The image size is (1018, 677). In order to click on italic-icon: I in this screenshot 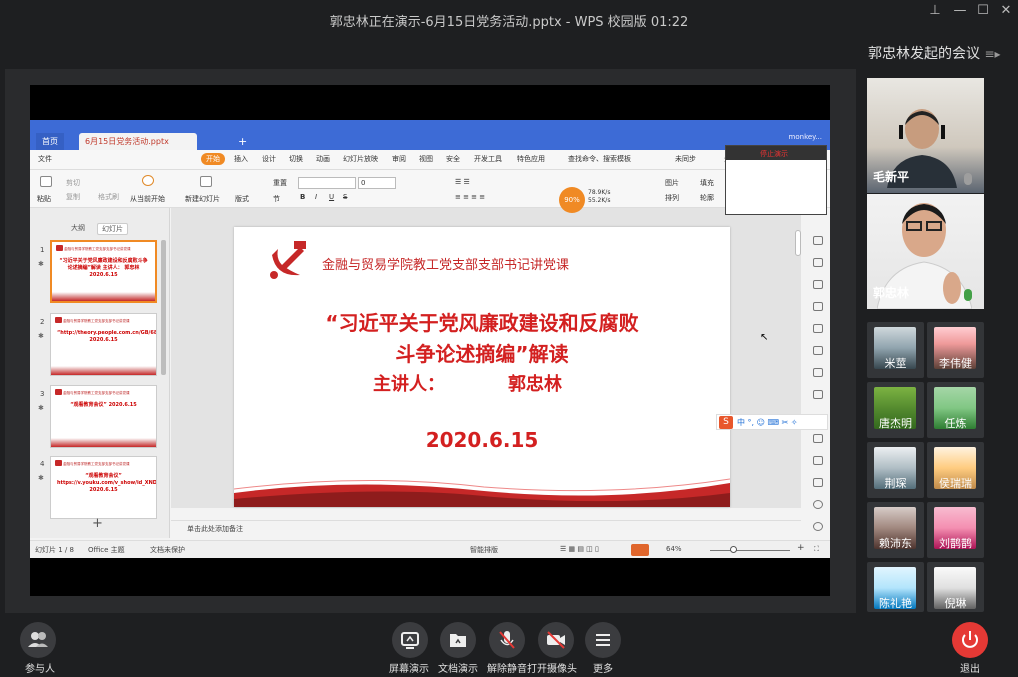, I will do `click(316, 197)`.